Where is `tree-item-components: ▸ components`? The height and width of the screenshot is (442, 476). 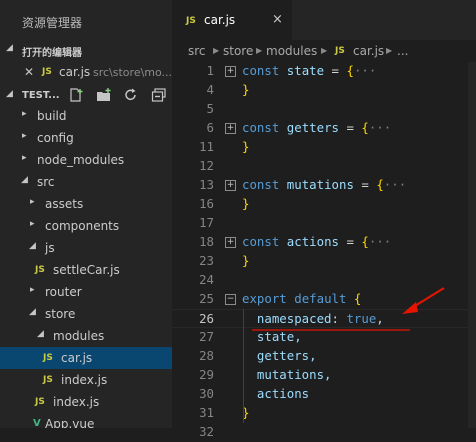
tree-item-components: ▸ components is located at coordinates (86, 226).